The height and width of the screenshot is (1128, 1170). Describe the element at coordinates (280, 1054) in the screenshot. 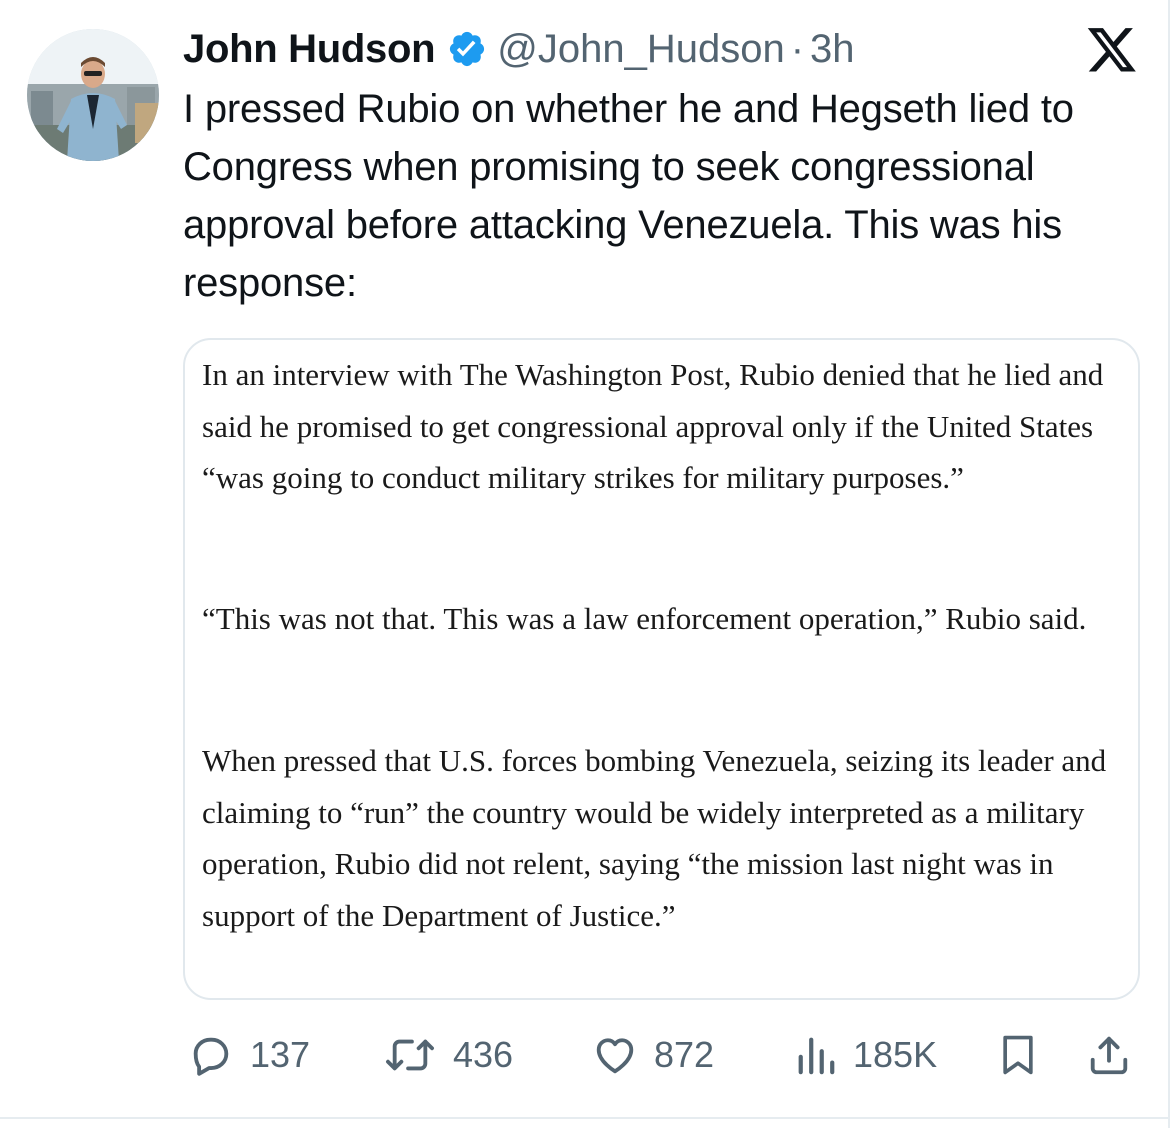

I see `reply-count: 137` at that location.